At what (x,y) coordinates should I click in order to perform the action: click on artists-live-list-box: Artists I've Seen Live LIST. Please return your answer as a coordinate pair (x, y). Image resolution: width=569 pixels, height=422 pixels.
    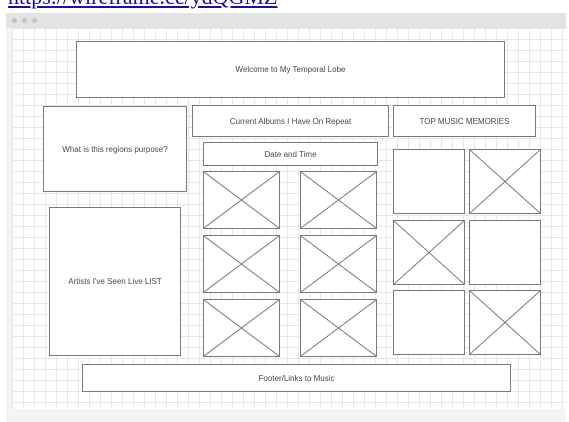
    Looking at the image, I should click on (115, 281).